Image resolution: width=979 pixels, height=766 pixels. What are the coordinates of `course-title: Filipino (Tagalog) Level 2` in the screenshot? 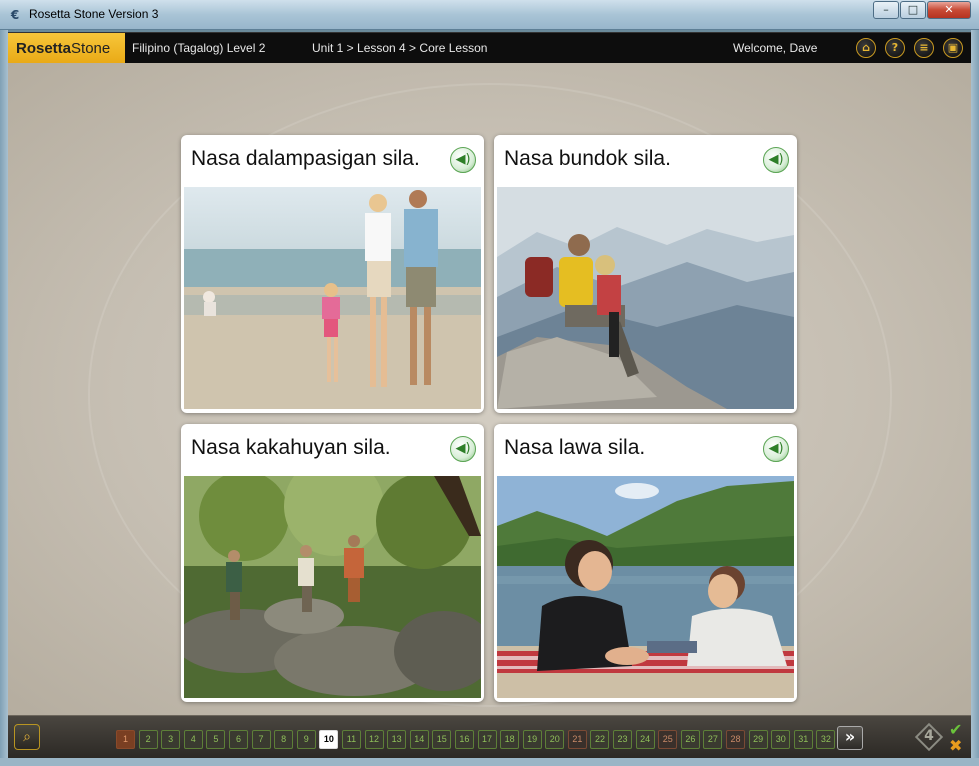 It's located at (199, 48).